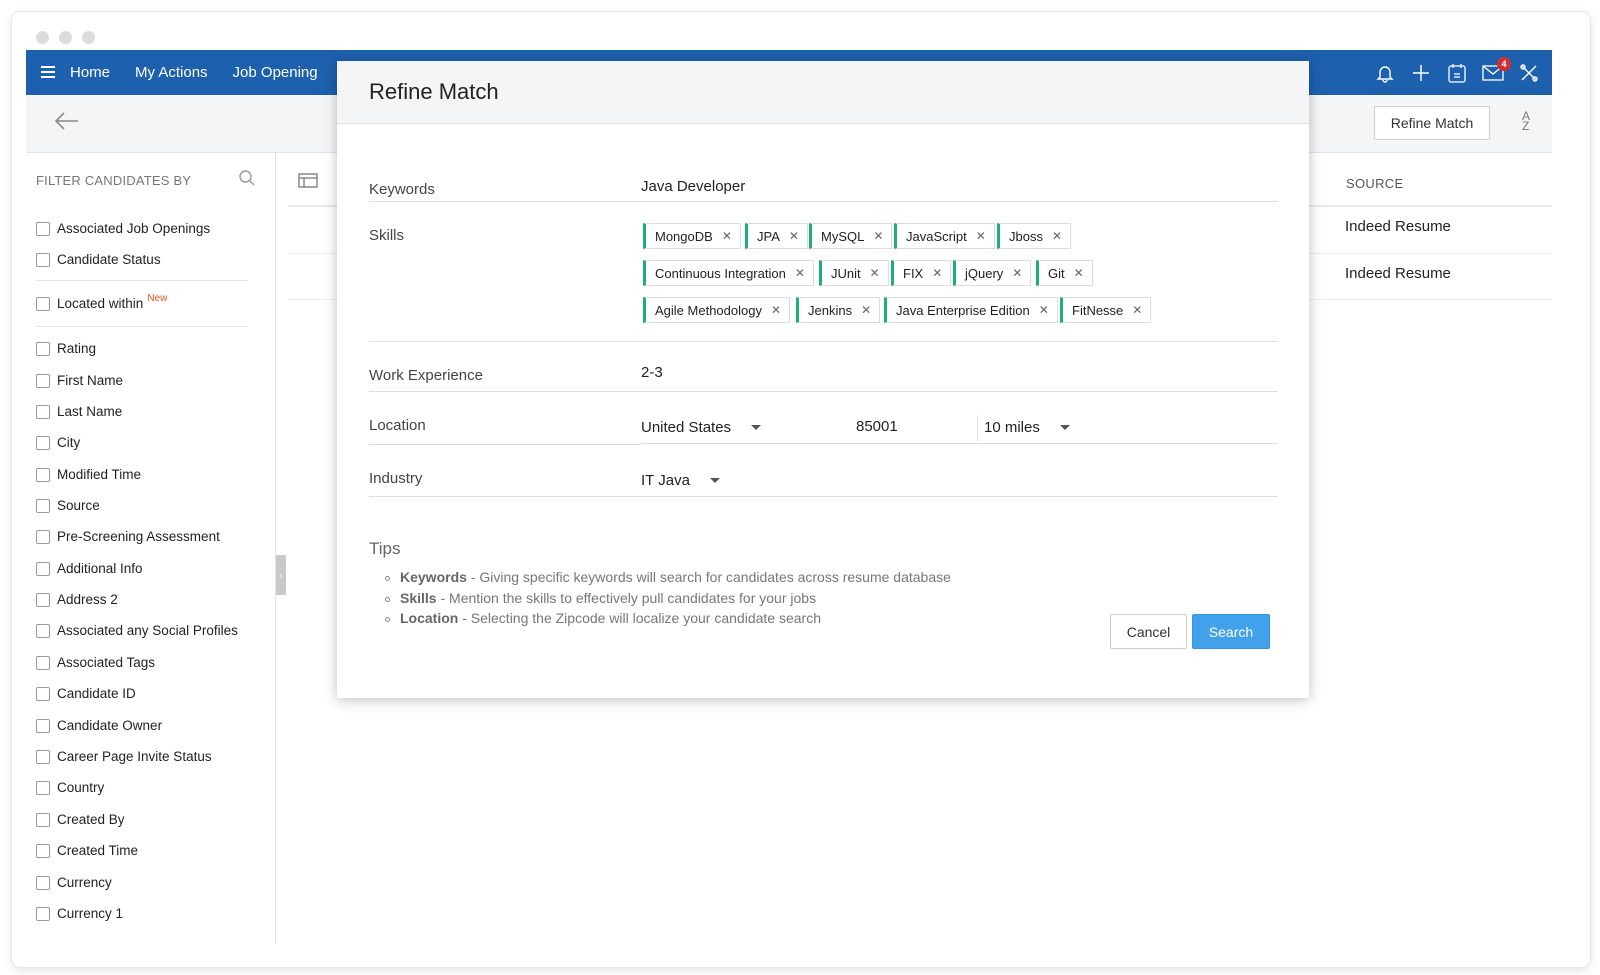 This screenshot has width=1600, height=975. What do you see at coordinates (171, 72) in the screenshot?
I see `nav-my-actions: My Actions` at bounding box center [171, 72].